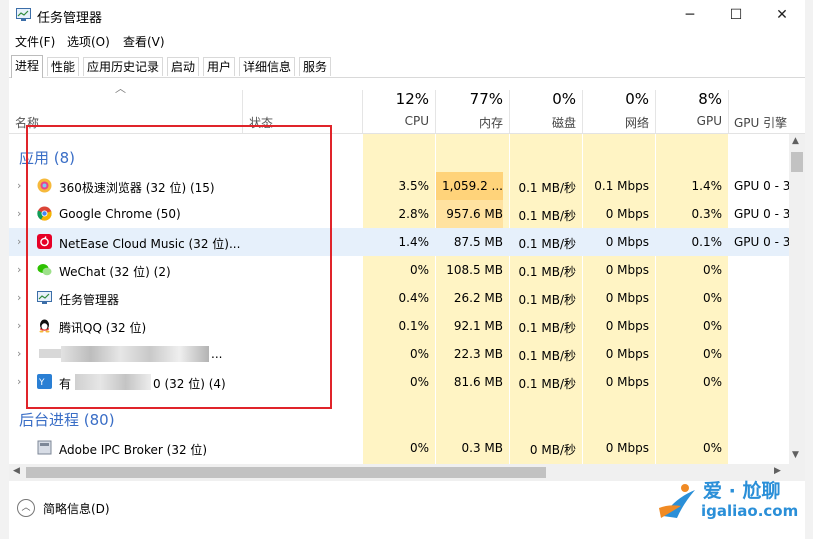 The height and width of the screenshot is (539, 813). Describe the element at coordinates (677, 501) in the screenshot. I see `watermark-logo-icon` at that location.